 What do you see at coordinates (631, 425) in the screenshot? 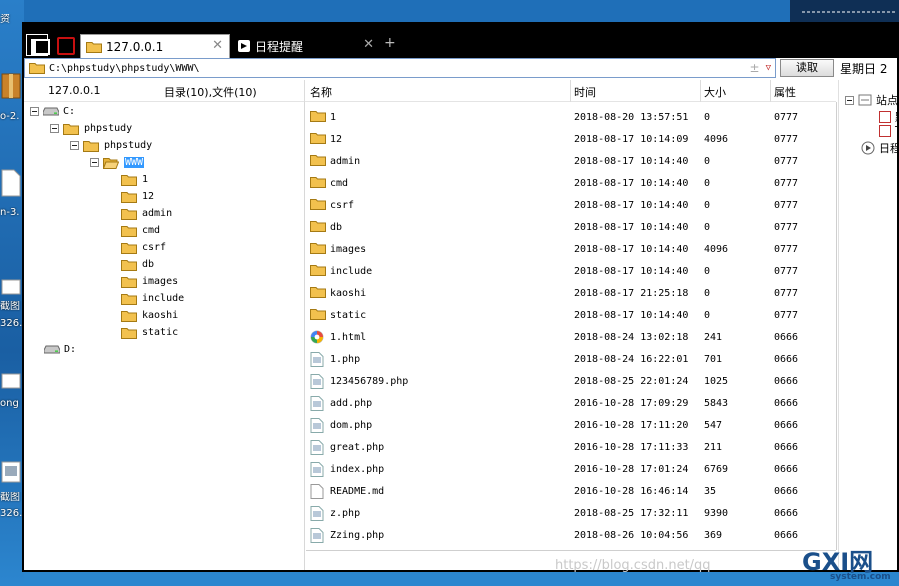
I see `file-time: 2016-10-28 17:11:20` at bounding box center [631, 425].